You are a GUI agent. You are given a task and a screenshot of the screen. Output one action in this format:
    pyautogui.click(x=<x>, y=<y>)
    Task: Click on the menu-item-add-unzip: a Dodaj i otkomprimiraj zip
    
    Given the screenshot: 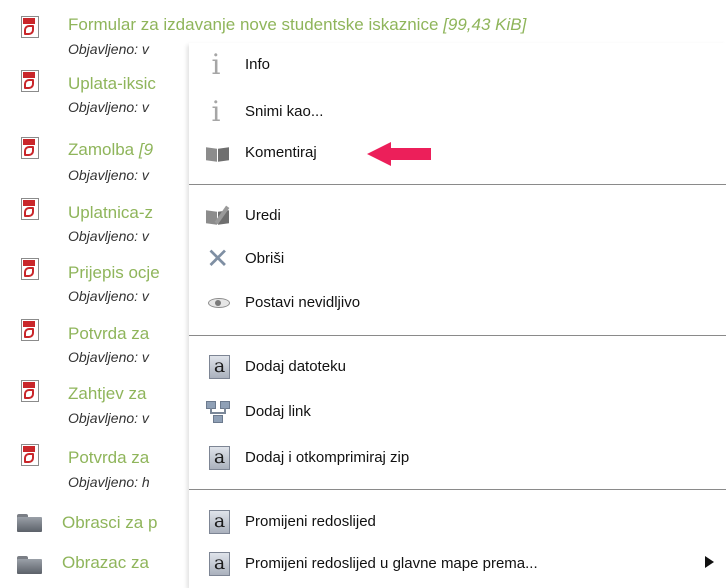 What is the action you would take?
    pyautogui.click(x=457, y=458)
    